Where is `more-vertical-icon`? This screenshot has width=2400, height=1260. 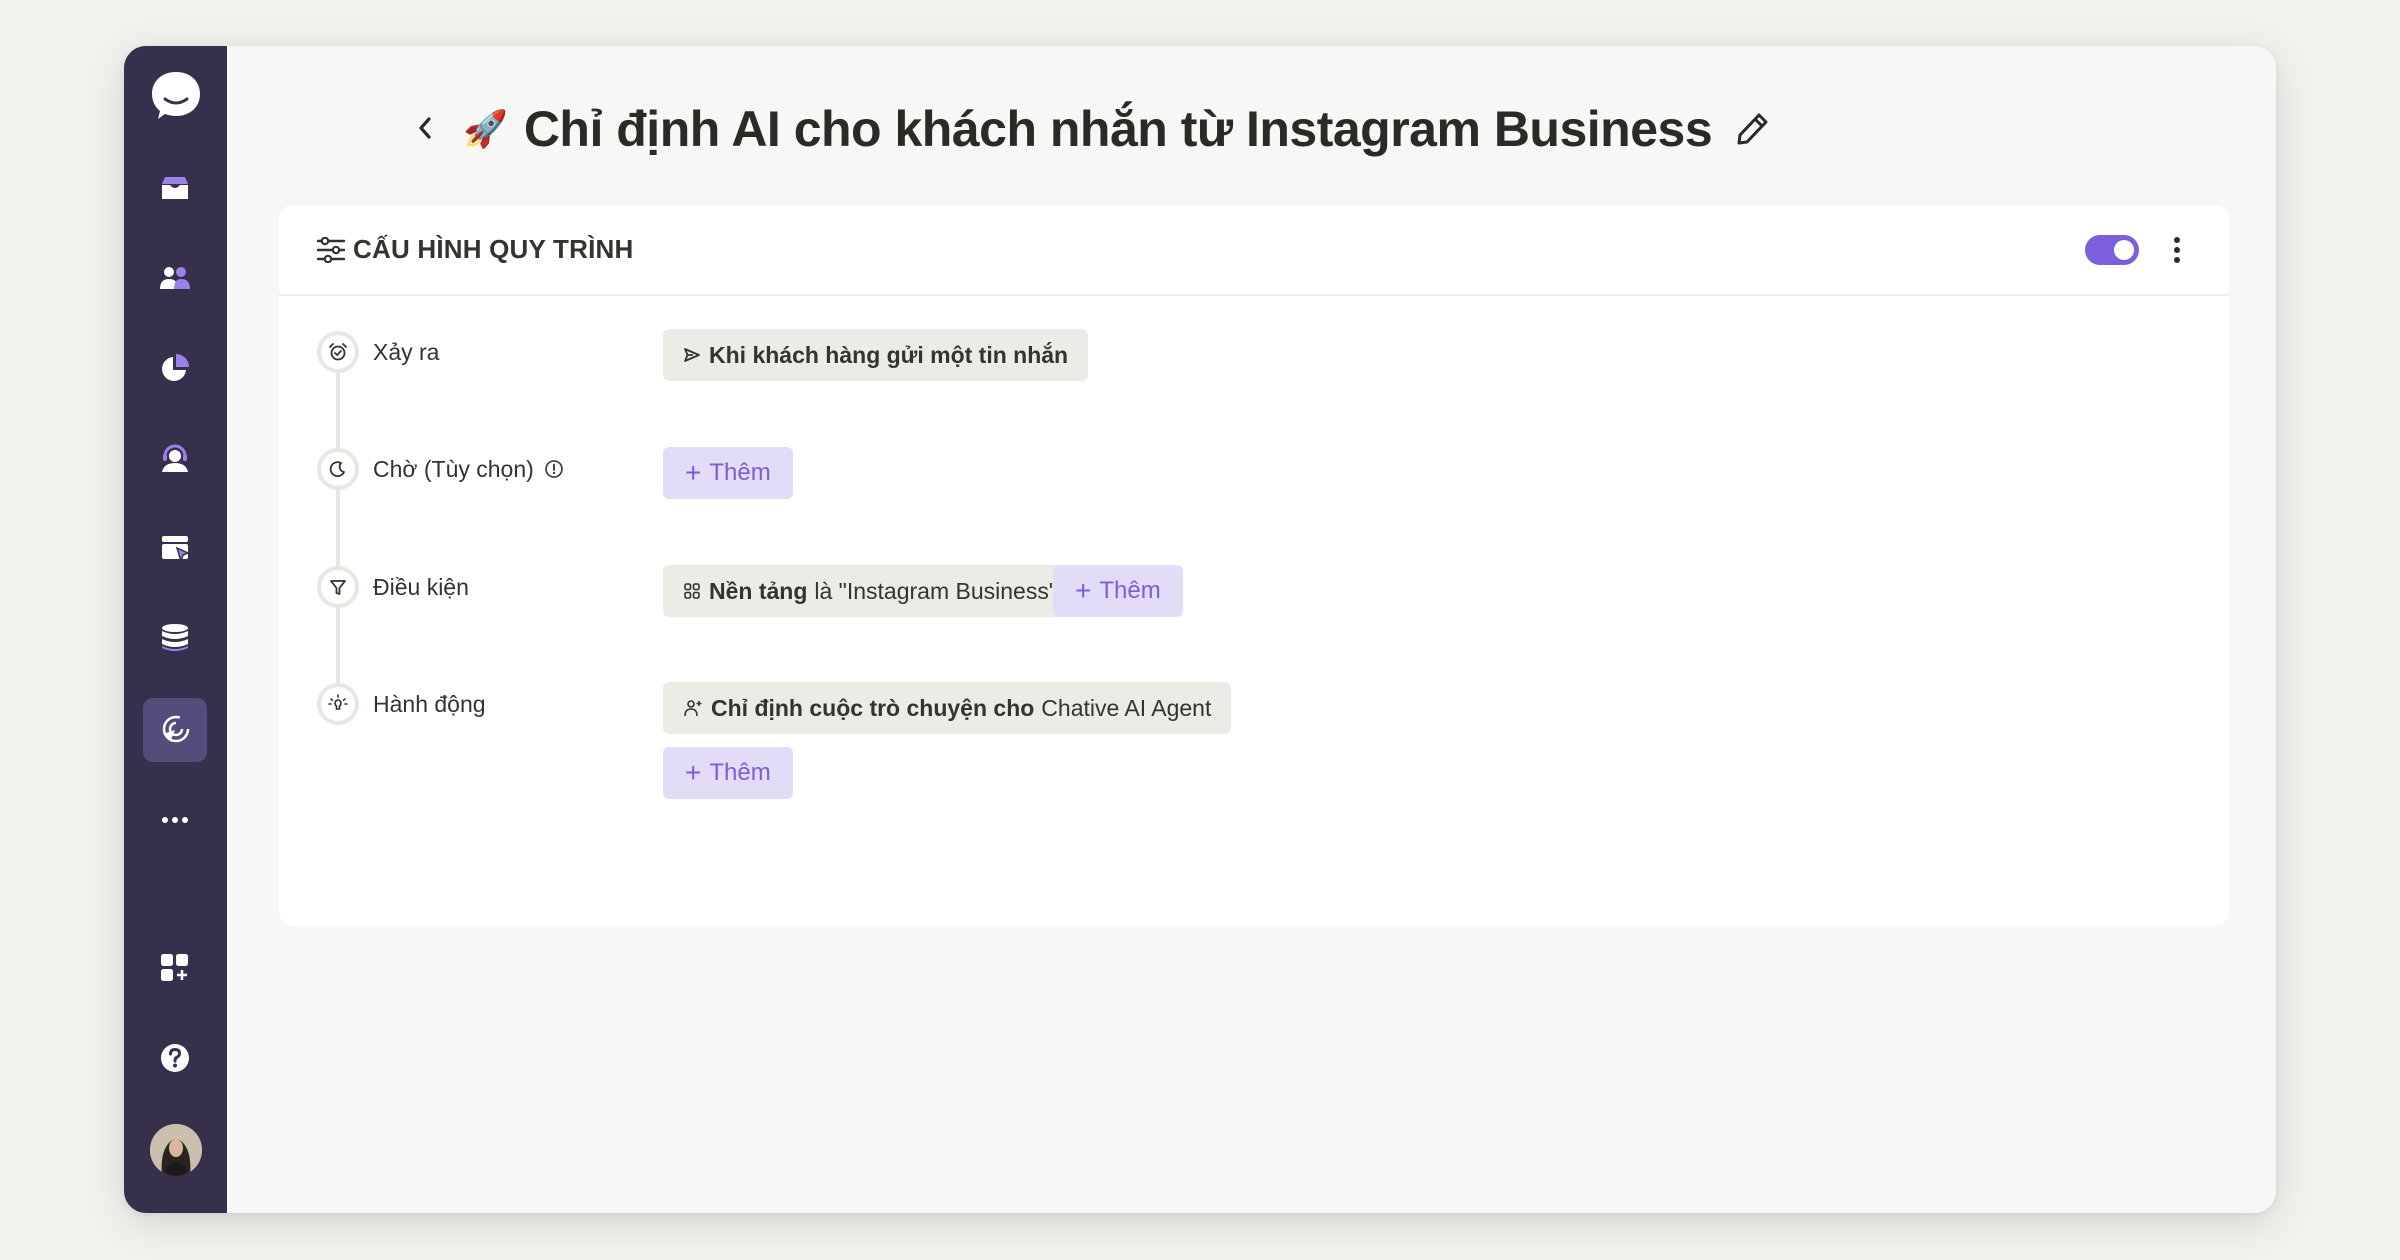 more-vertical-icon is located at coordinates (2177, 249).